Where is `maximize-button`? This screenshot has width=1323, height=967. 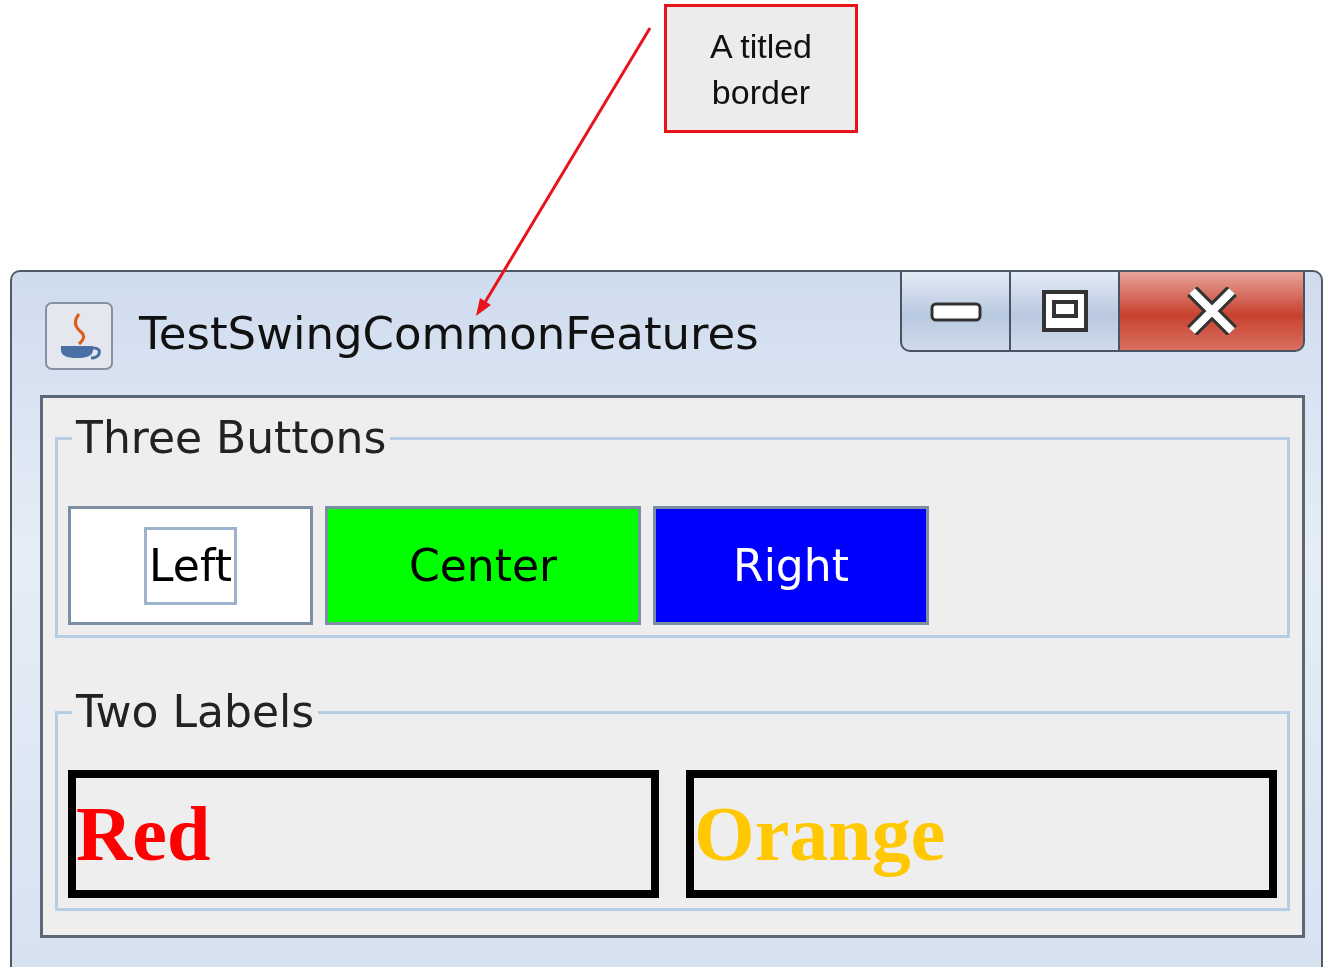 maximize-button is located at coordinates (1064, 312).